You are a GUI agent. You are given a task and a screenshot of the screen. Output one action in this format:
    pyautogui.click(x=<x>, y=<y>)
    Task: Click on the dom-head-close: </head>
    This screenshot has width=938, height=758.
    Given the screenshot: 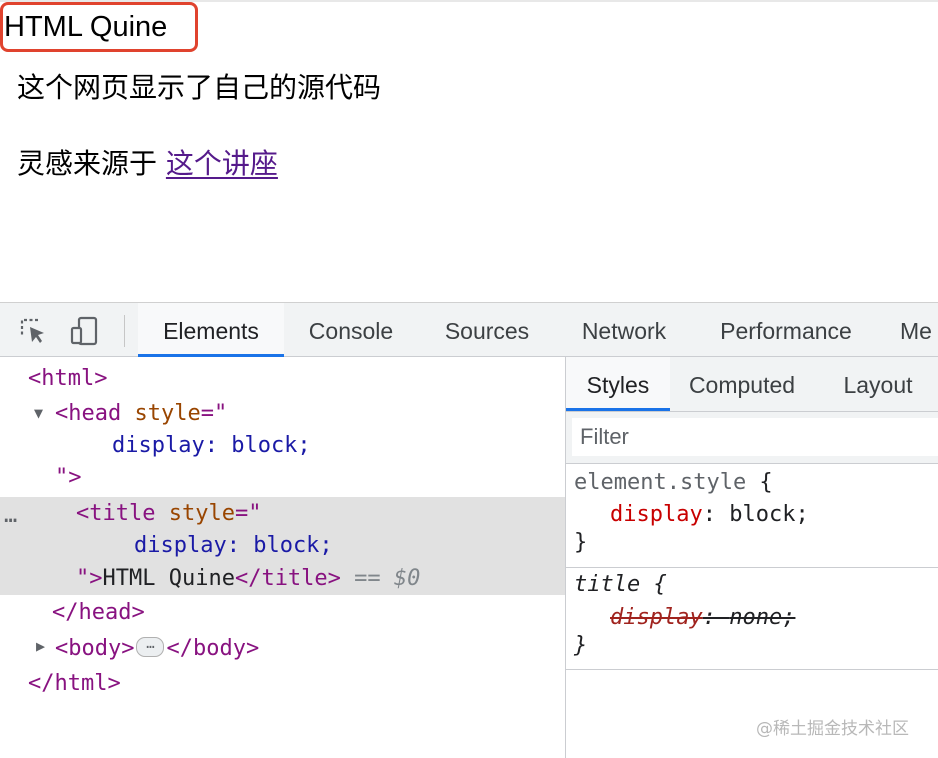 What is the action you would take?
    pyautogui.click(x=98, y=613)
    